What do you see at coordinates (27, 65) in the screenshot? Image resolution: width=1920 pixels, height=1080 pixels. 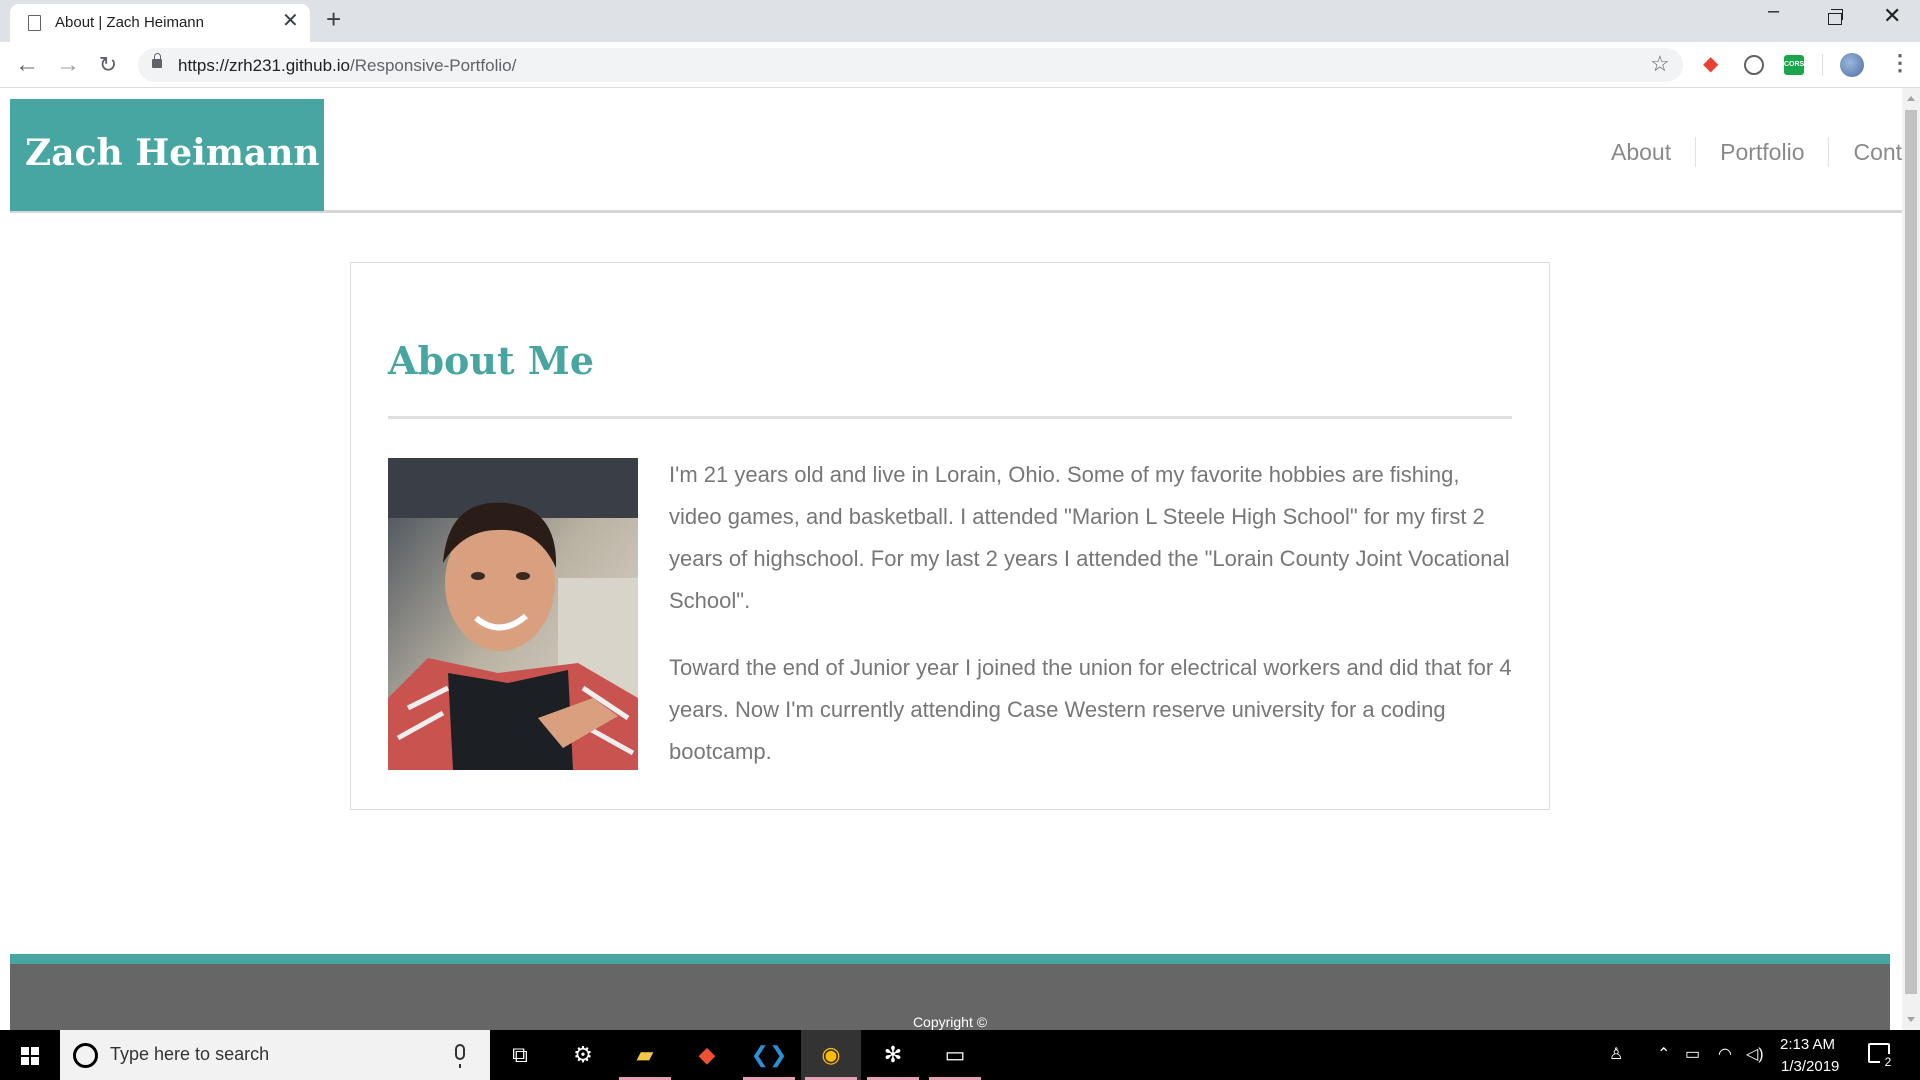 I see `back-arrow-icon: ←` at bounding box center [27, 65].